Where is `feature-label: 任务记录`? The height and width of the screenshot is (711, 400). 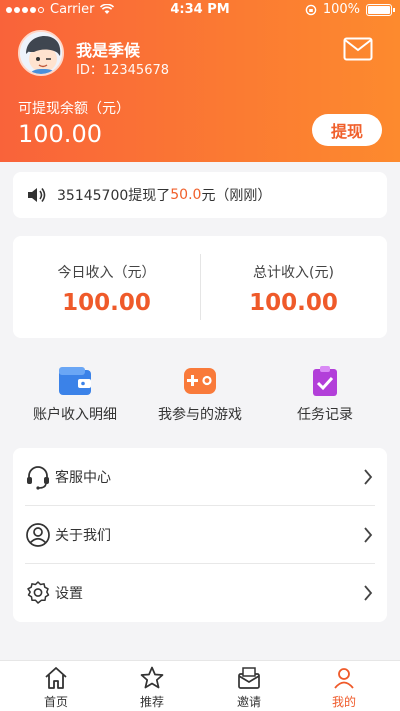
feature-label: 任务记录 is located at coordinates (325, 415).